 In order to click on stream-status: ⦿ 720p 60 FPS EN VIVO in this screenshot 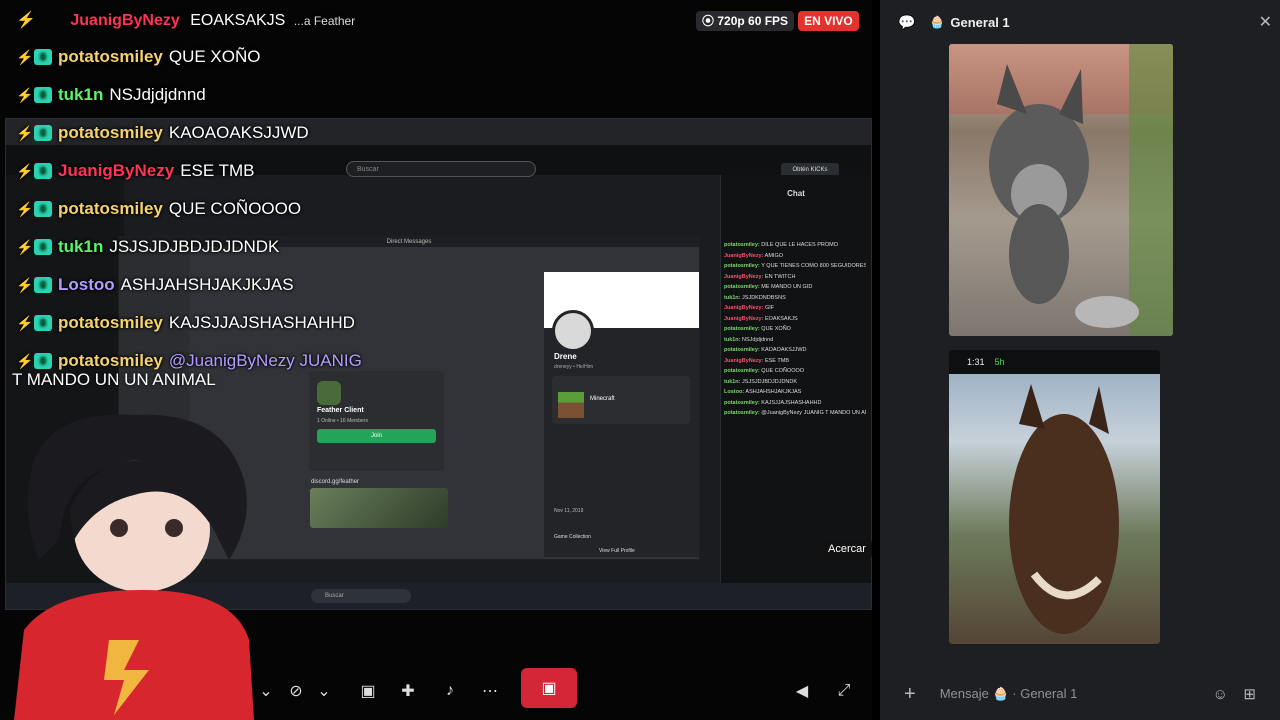, I will do `click(777, 21)`.